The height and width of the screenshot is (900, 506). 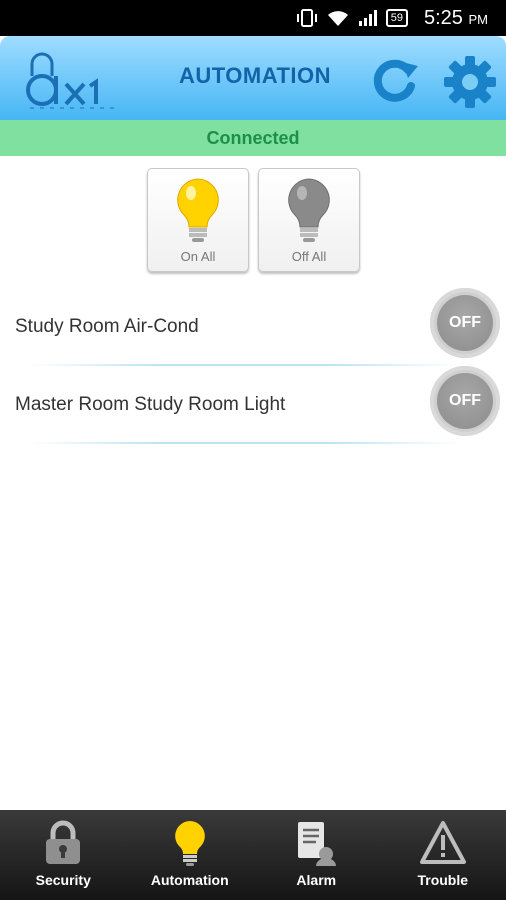 What do you see at coordinates (189, 843) in the screenshot?
I see `lightbulb-icon` at bounding box center [189, 843].